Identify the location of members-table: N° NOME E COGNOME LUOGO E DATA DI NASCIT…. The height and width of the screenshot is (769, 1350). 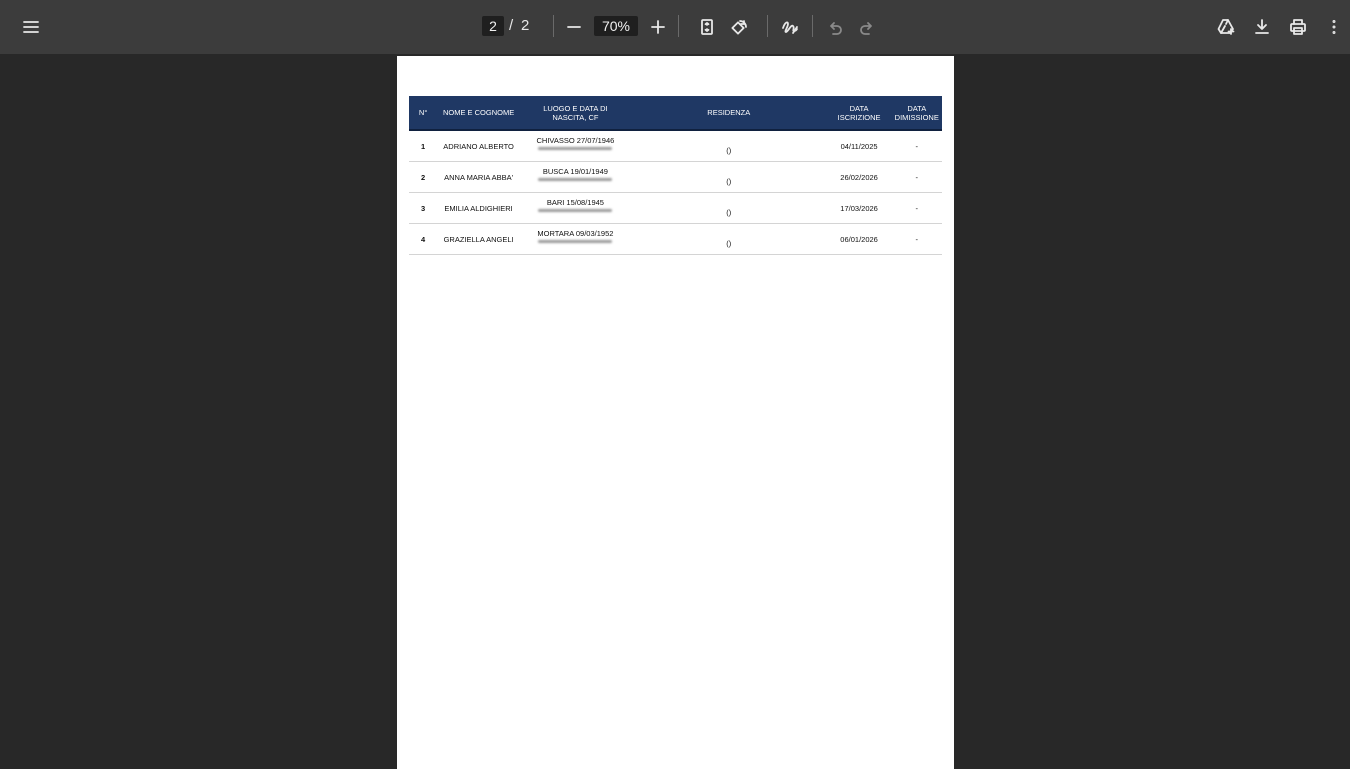
(675, 175).